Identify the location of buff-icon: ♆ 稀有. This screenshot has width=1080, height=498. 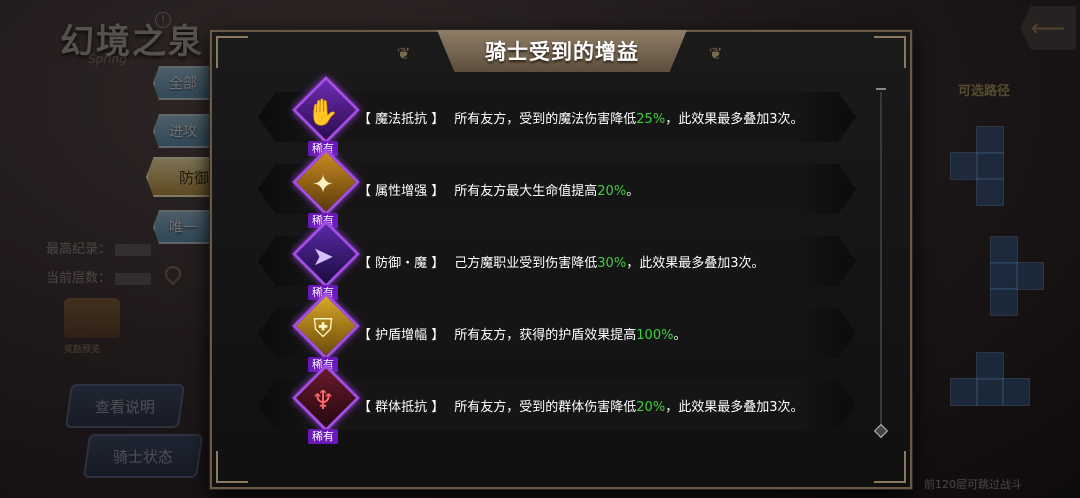
(326, 404).